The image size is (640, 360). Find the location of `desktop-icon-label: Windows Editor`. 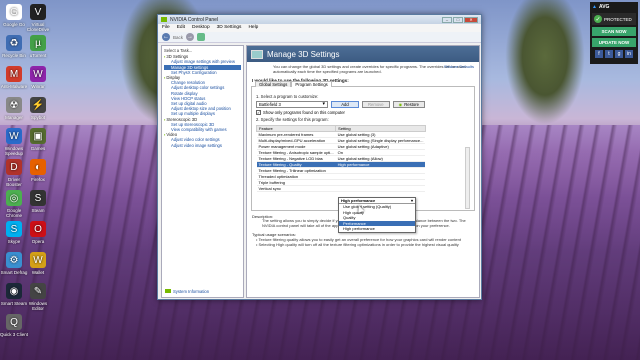

desktop-icon-label: Windows Editor is located at coordinates (38, 306).